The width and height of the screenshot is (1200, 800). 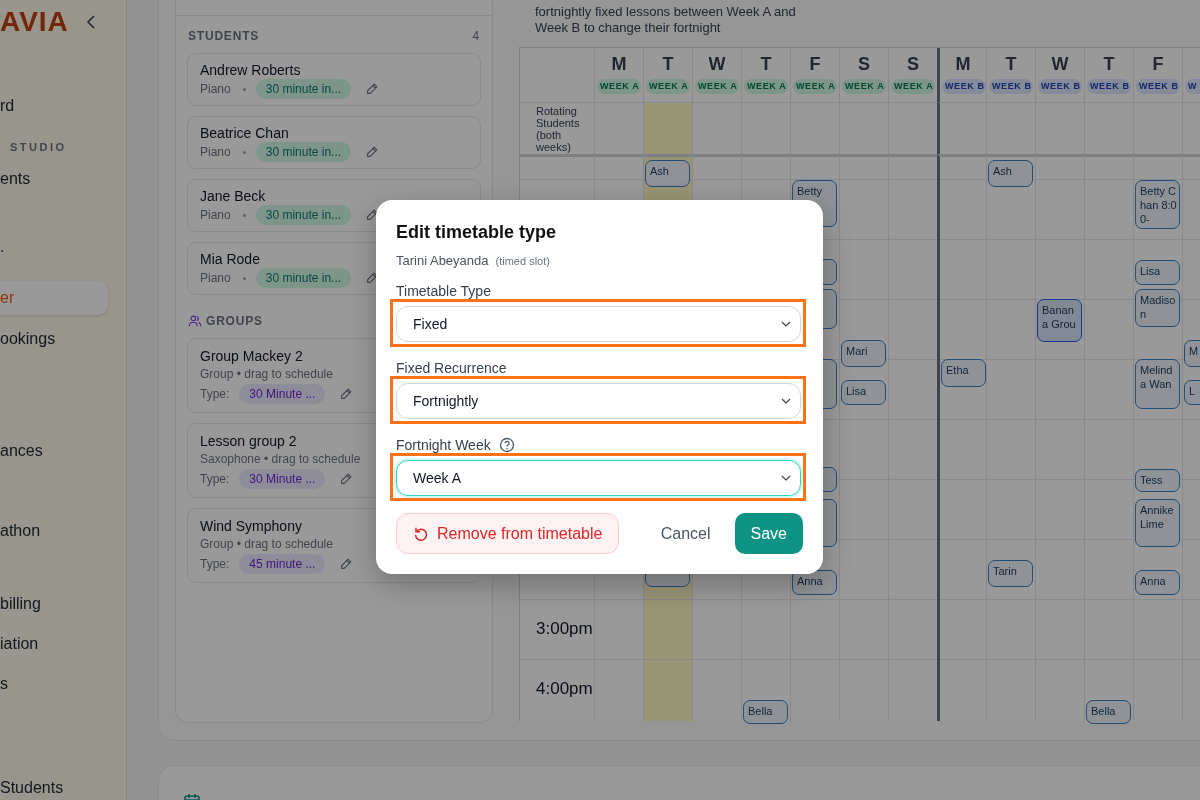 What do you see at coordinates (54, 298) in the screenshot?
I see `nav-item: er` at bounding box center [54, 298].